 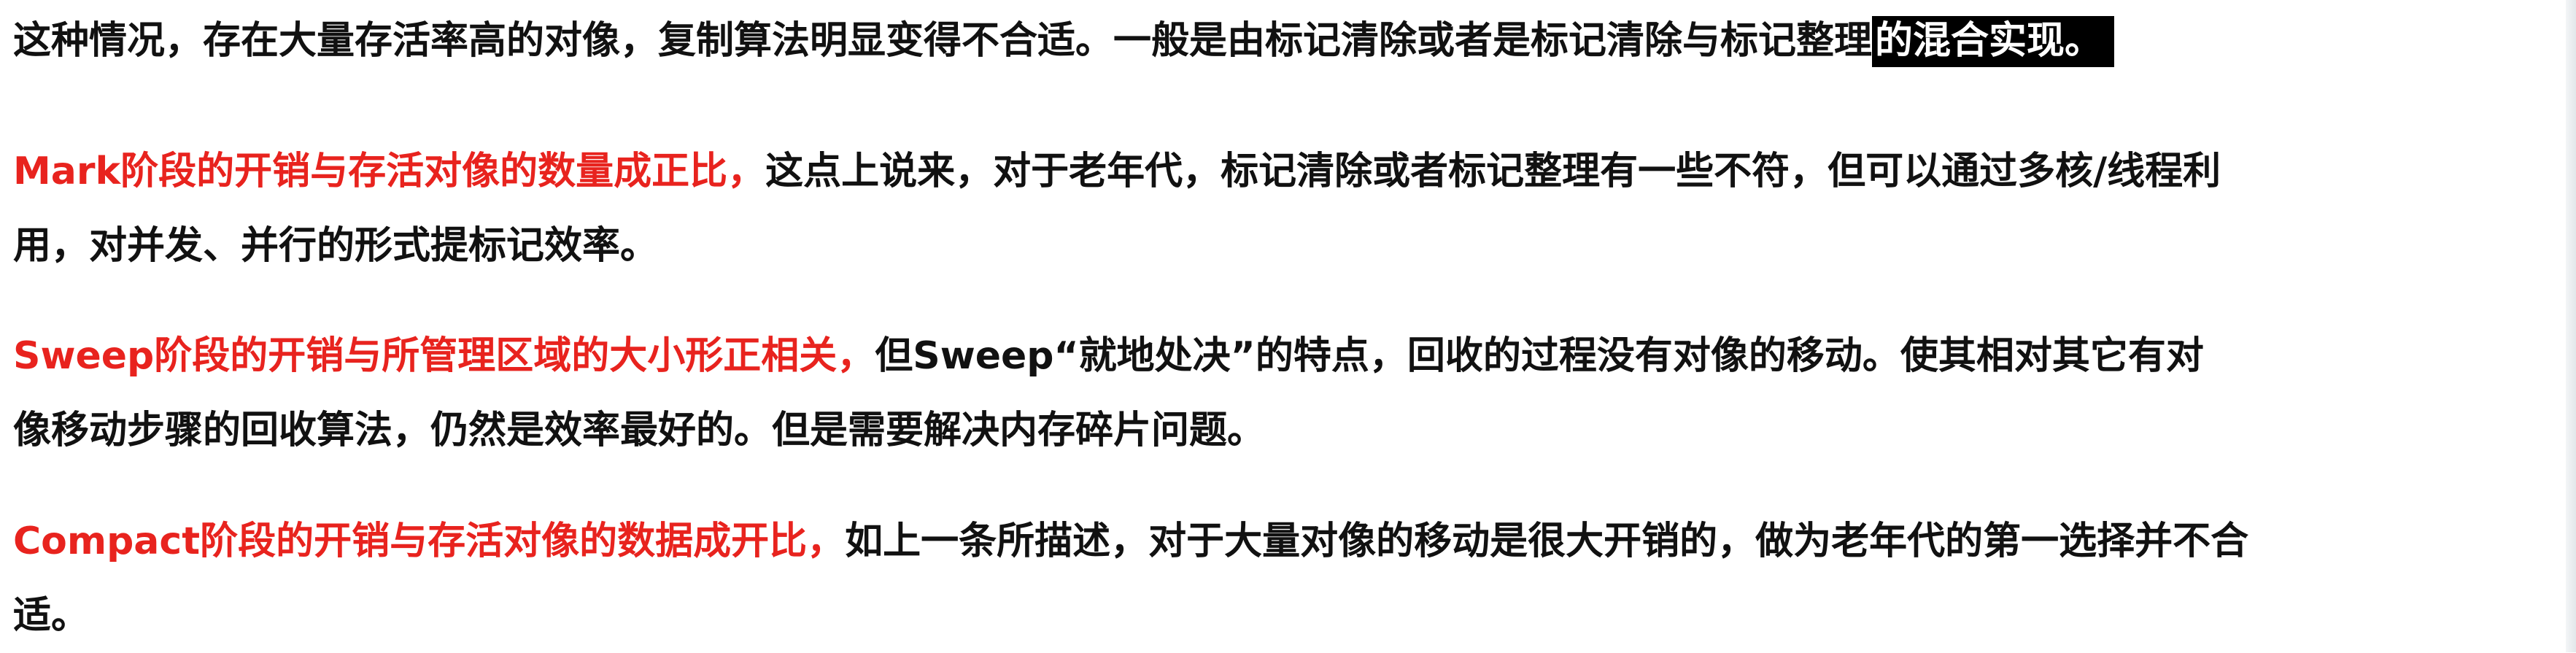 I want to click on sweep-text-line-2: 像移动步骤的回收算法，仍然是效率最好的。但是需要解决内存碎片问题。, so click(x=639, y=430).